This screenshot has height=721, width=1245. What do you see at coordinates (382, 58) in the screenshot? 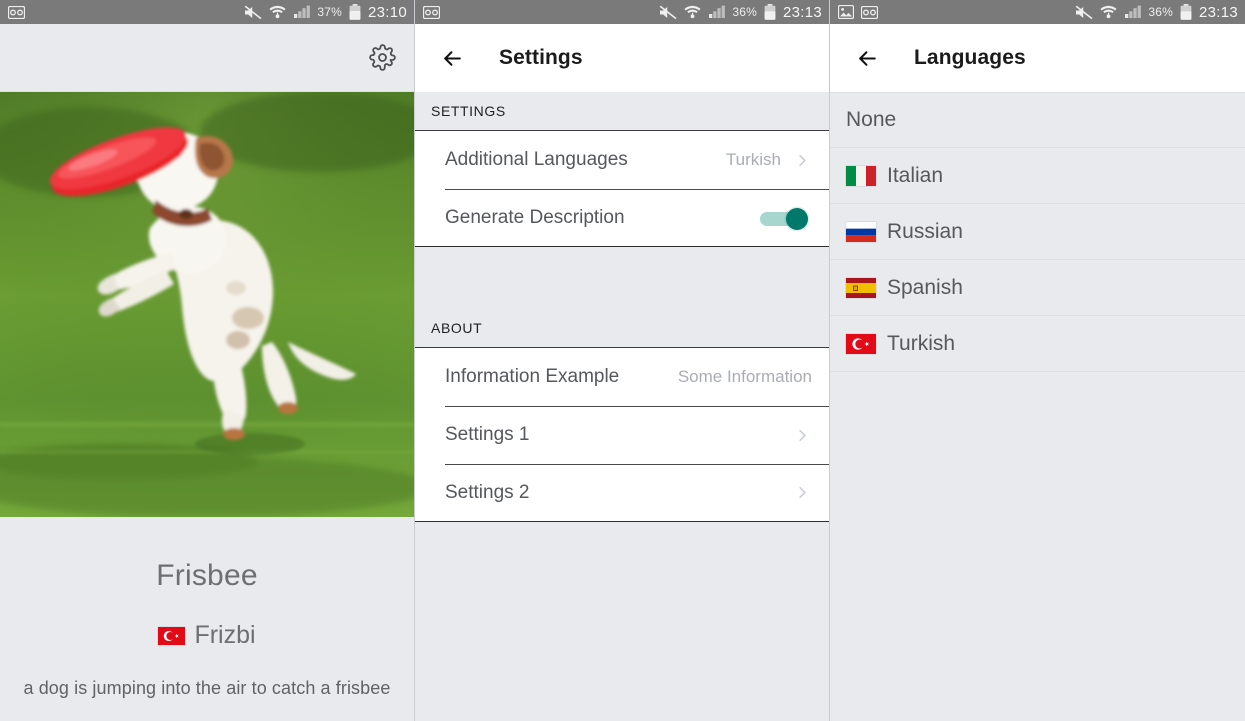
I see `gear-icon` at bounding box center [382, 58].